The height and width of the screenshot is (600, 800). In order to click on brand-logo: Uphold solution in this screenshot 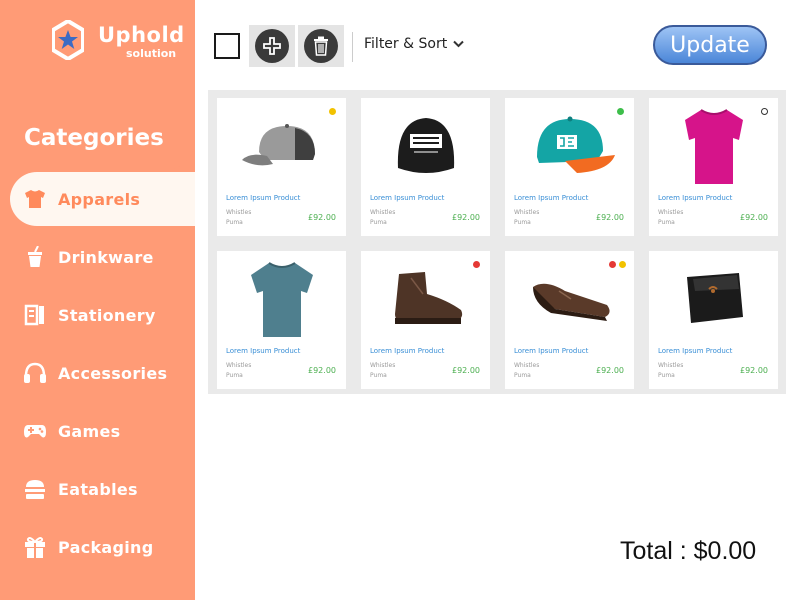, I will do `click(118, 42)`.